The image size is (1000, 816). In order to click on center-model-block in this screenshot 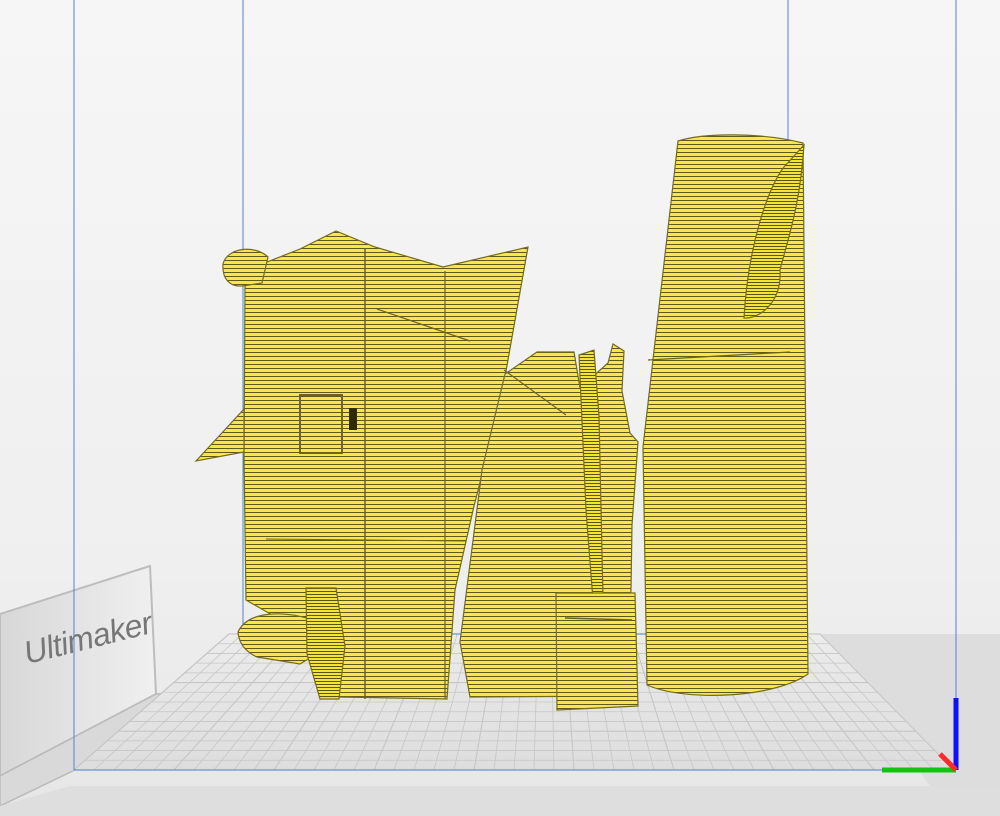, I will do `click(597, 651)`.